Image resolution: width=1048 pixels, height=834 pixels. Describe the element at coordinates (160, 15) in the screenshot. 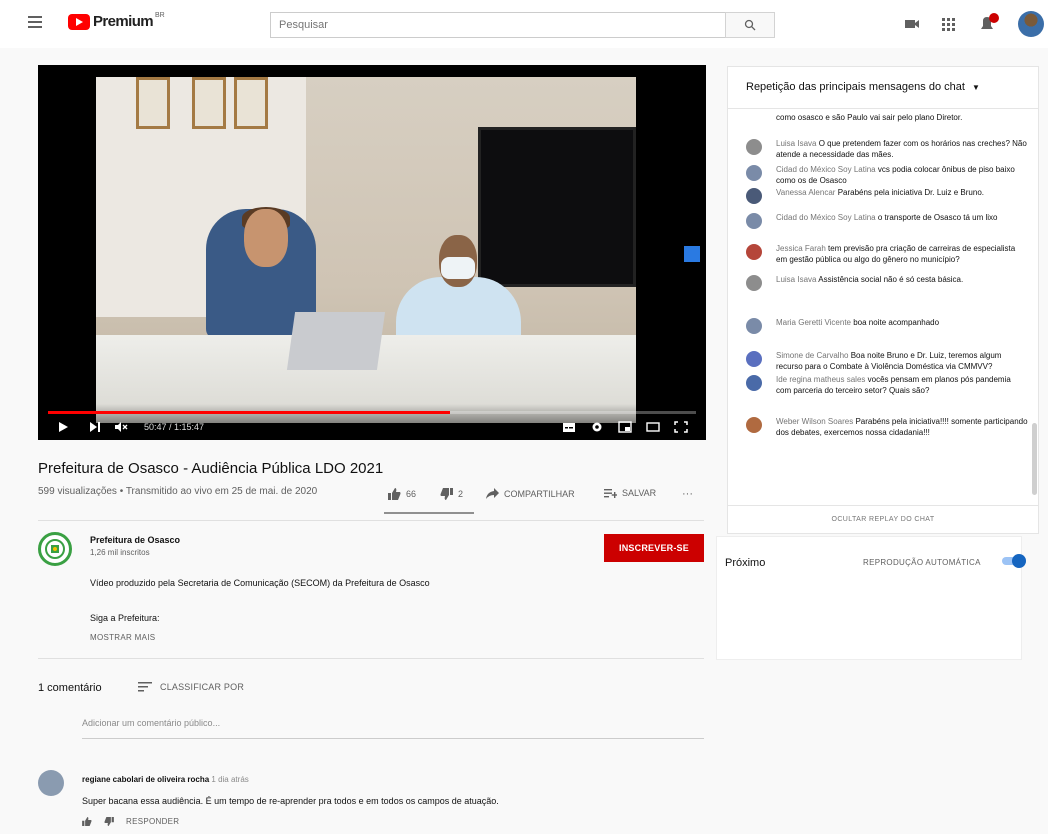

I see `brand-suffix: BR` at that location.